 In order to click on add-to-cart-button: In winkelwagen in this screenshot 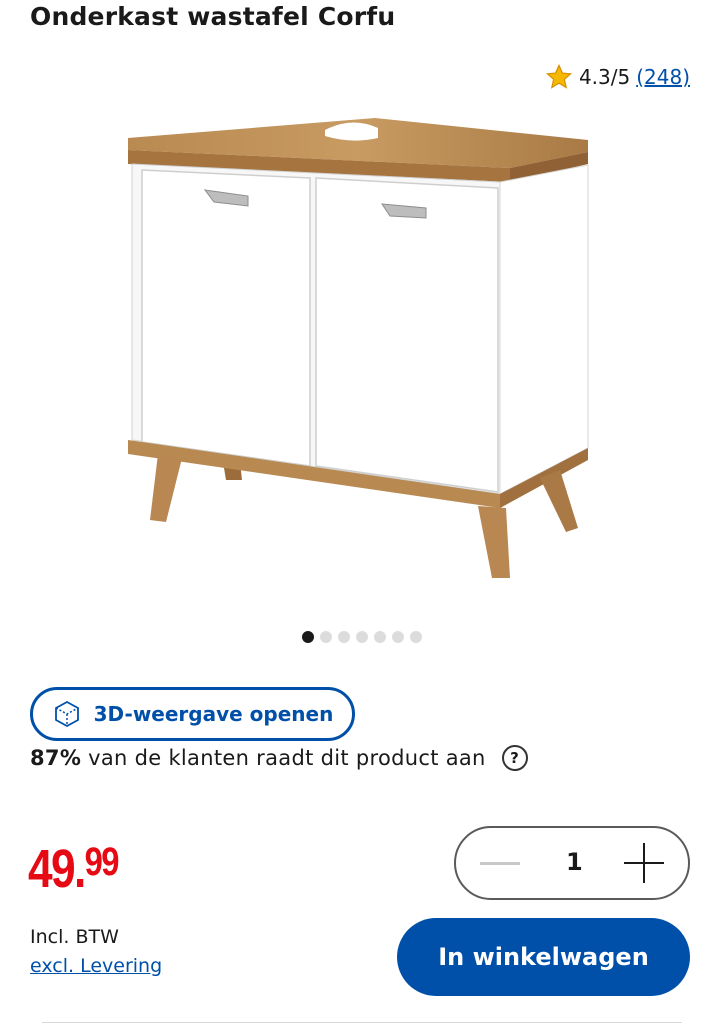, I will do `click(543, 957)`.